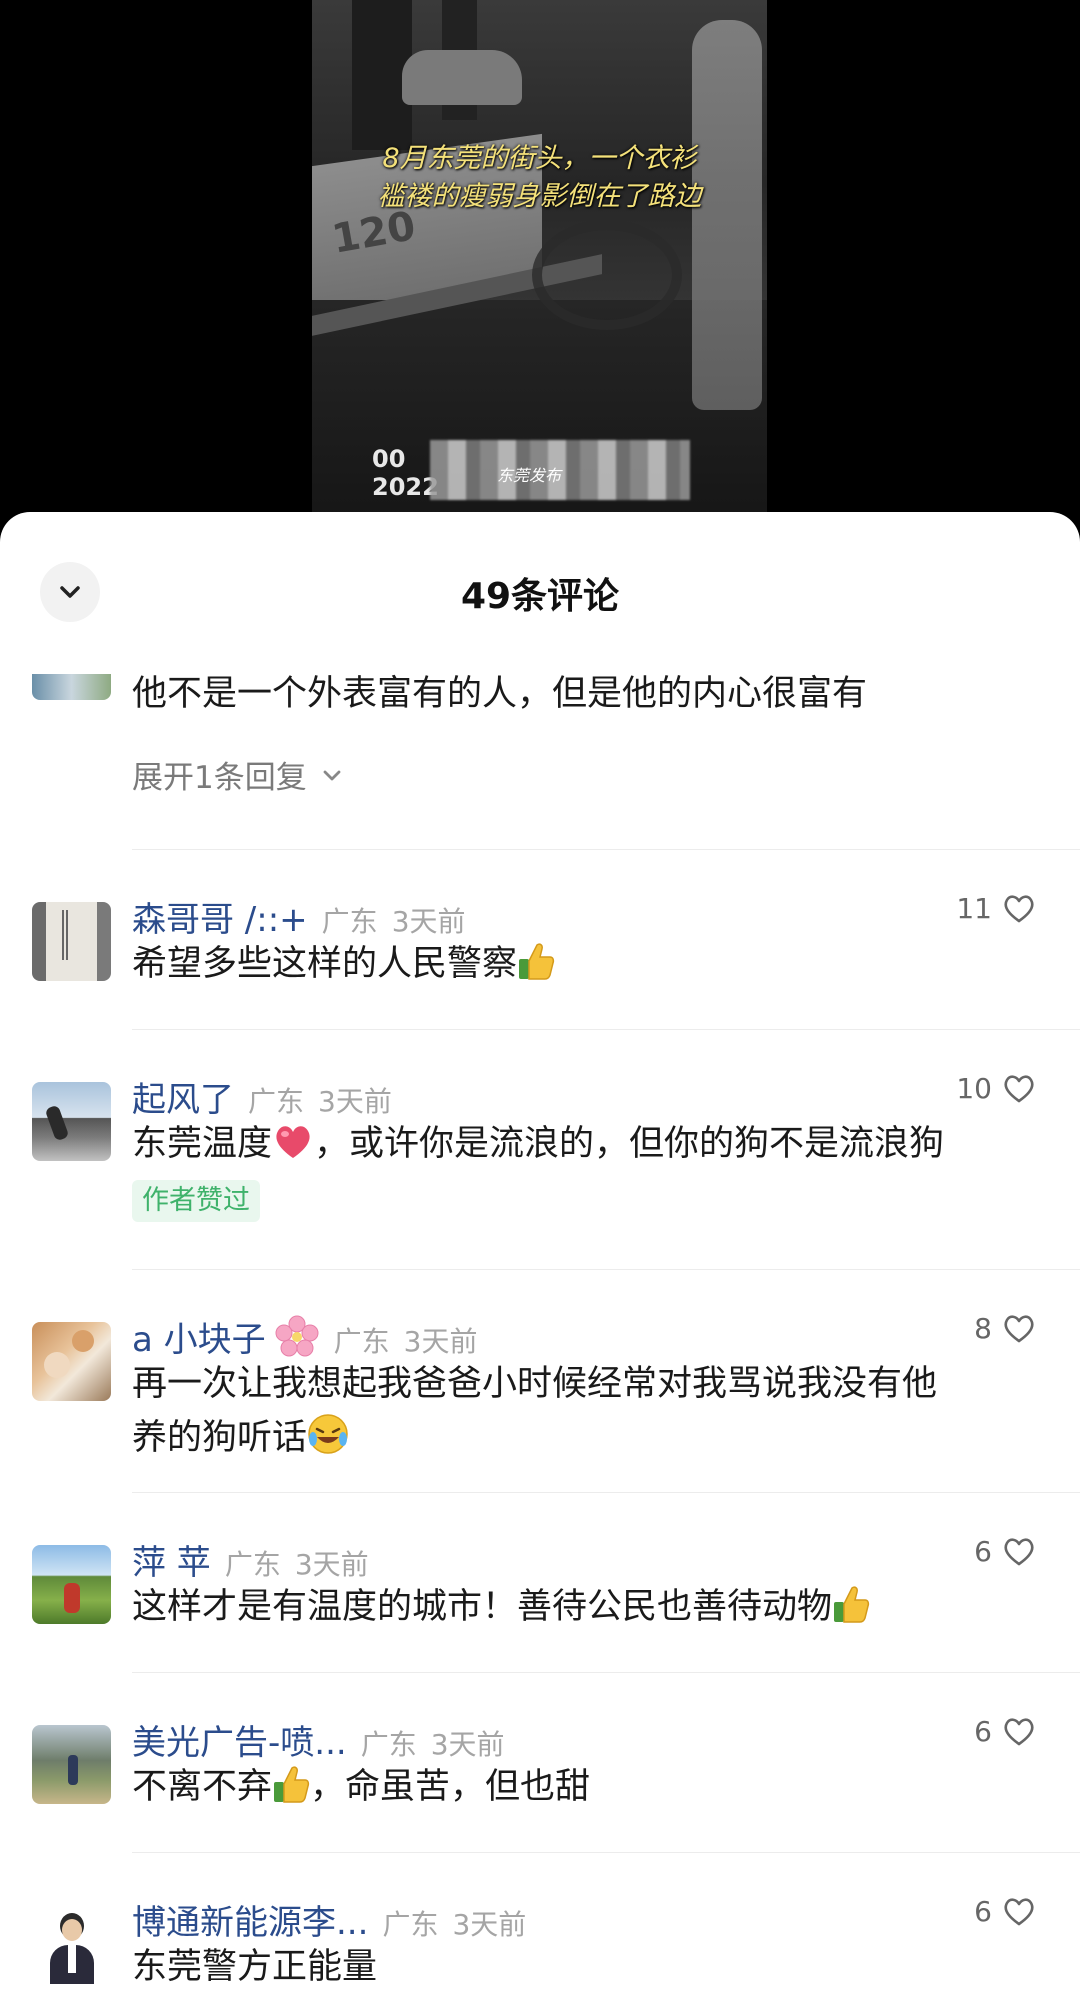 The height and width of the screenshot is (2006, 1080). I want to click on comment-text: 东莞警方正能量, so click(584, 1967).